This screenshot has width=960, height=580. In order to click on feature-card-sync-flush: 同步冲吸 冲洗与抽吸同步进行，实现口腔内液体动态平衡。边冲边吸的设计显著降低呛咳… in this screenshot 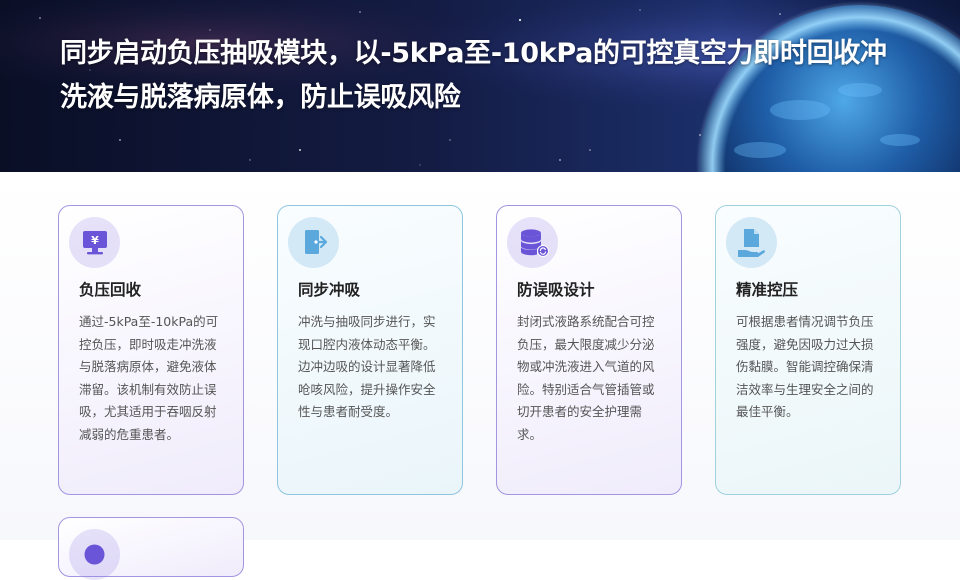, I will do `click(370, 350)`.